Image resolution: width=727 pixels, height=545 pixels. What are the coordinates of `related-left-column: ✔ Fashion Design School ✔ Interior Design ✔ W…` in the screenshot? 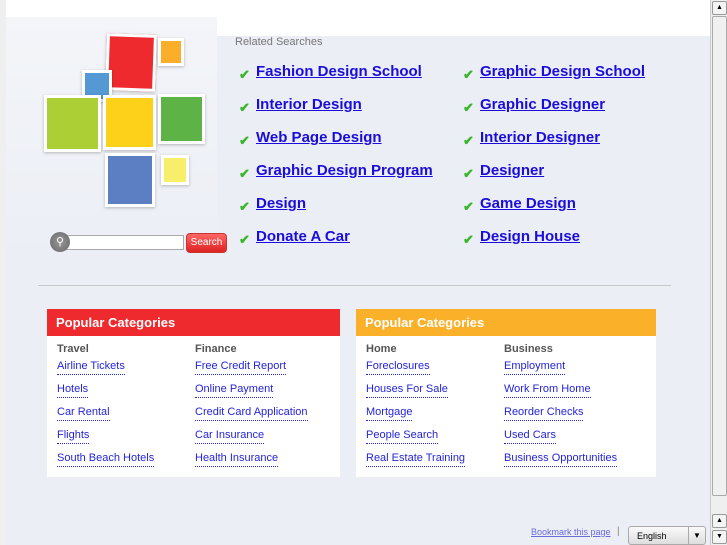 It's located at (336, 162).